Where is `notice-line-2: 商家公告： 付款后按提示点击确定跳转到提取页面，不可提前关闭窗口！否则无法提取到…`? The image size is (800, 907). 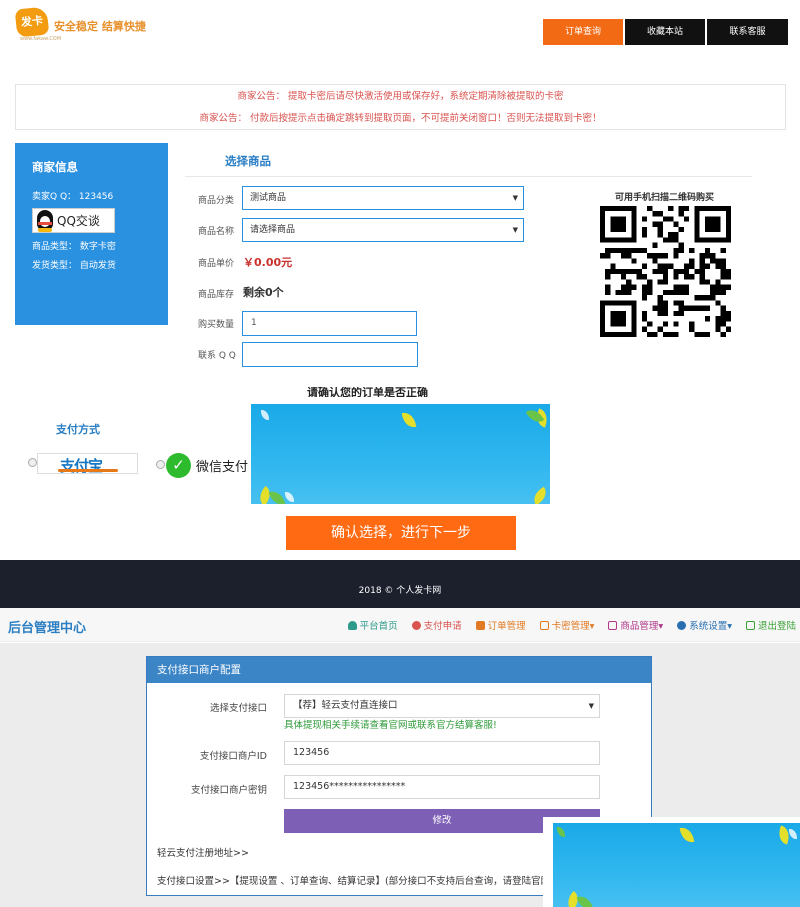
notice-line-2: 商家公告： 付款后按提示点击确定跳转到提取页面，不可提前关闭窗口！否则无法提取到… is located at coordinates (400, 118).